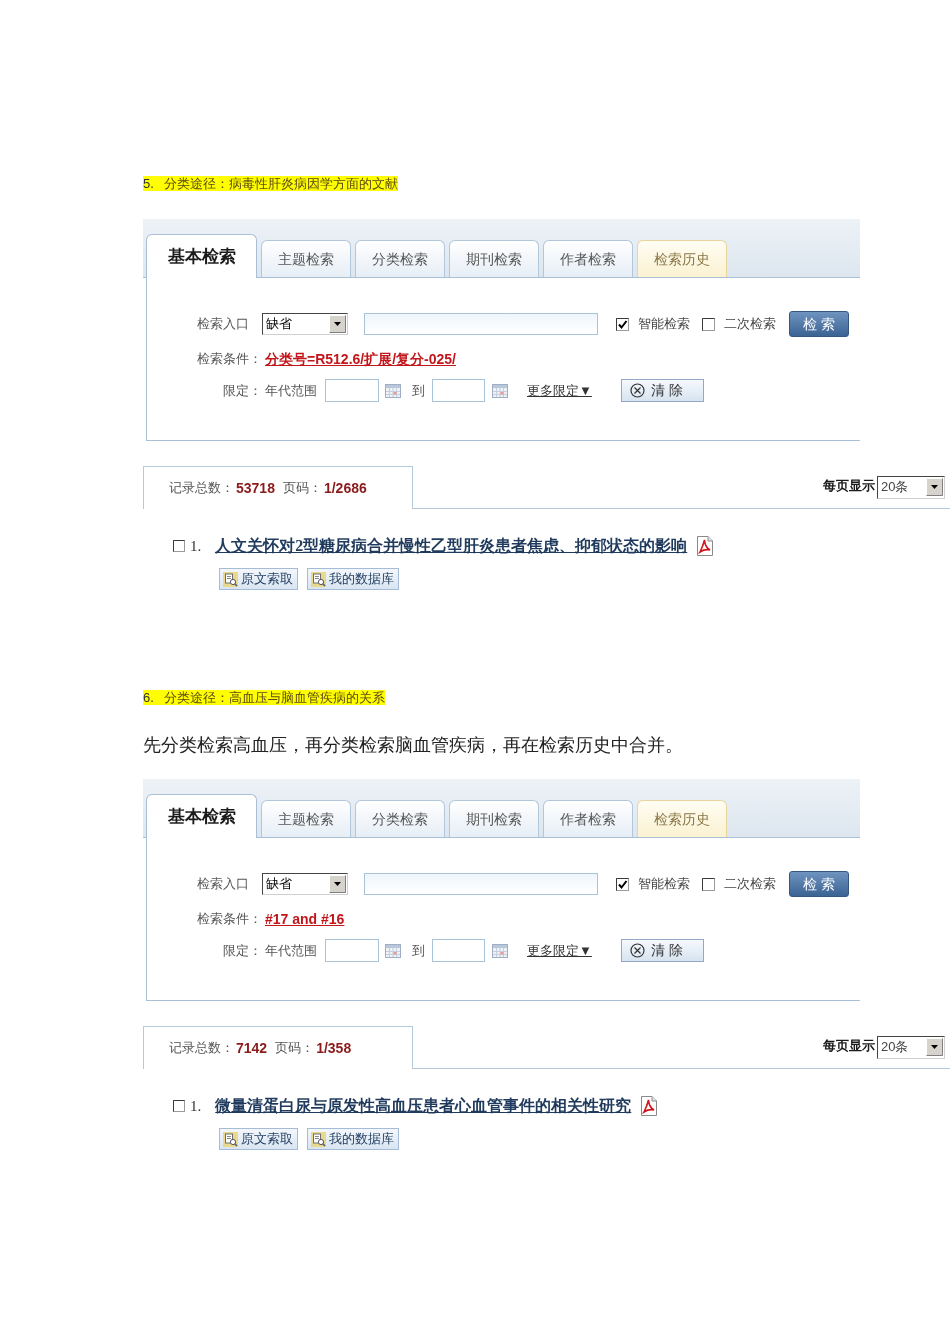  I want to click on instruction-text: 先分类检索高血压，再分类检索脑血管疾病，再在检索历史中合并。, so click(413, 745).